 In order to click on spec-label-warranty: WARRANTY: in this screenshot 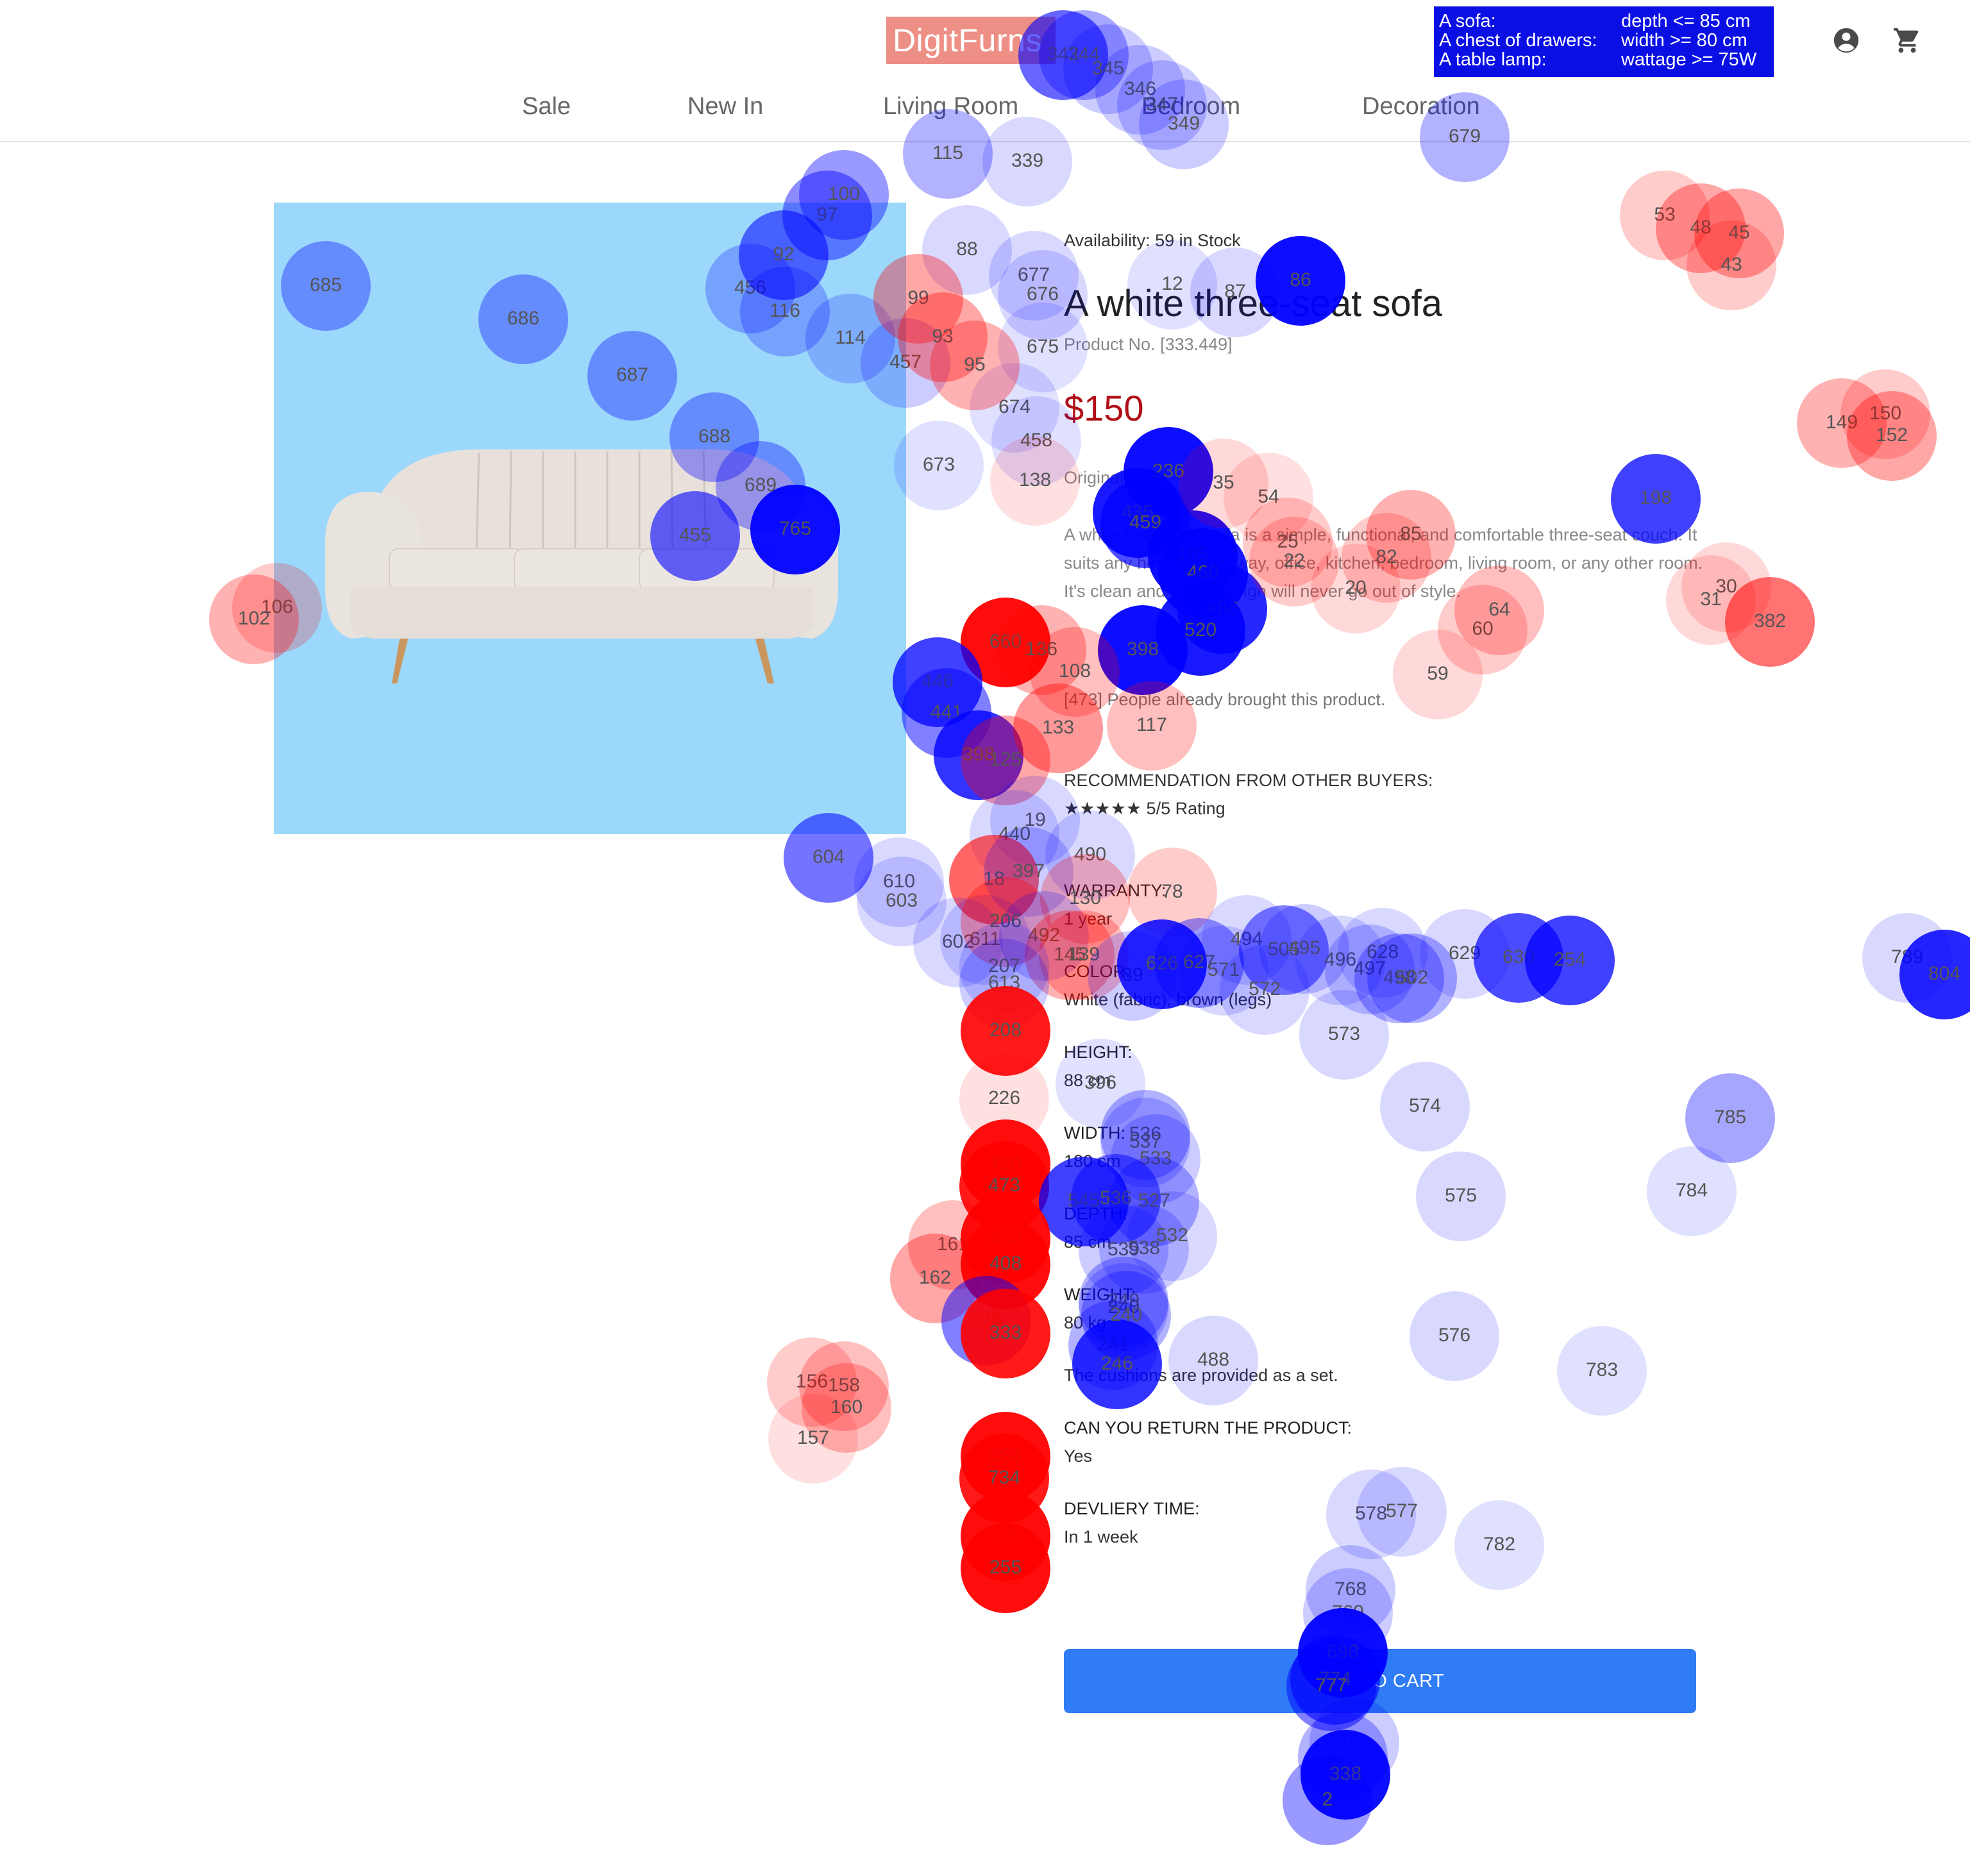, I will do `click(1115, 890)`.